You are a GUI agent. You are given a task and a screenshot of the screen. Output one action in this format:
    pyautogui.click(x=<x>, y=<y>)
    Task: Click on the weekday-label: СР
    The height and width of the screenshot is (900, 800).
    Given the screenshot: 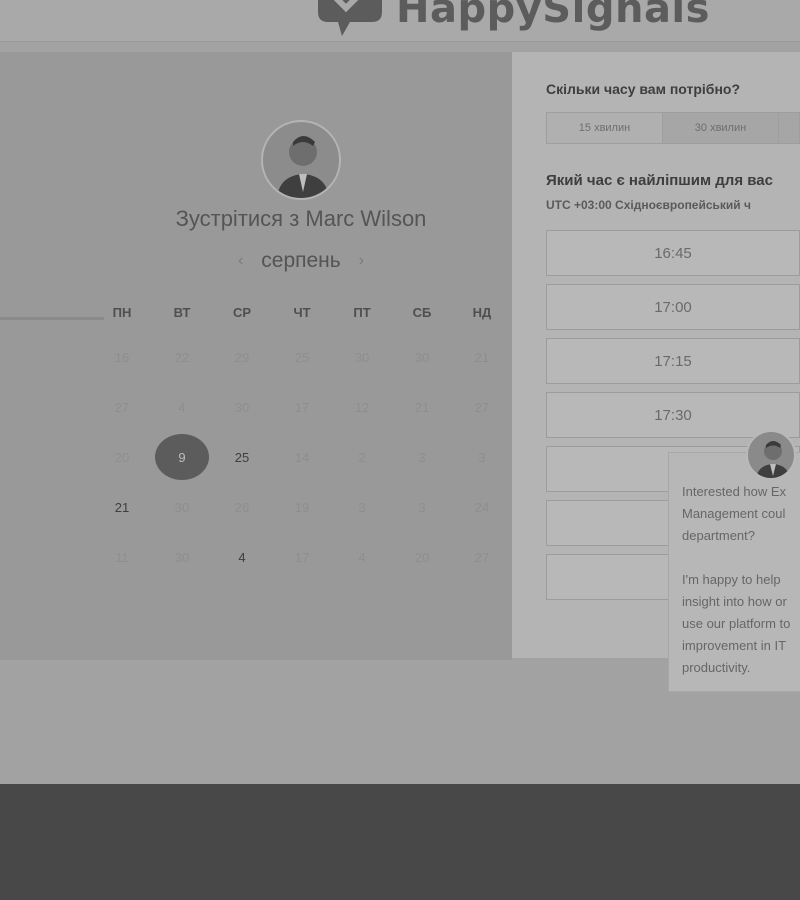 What is the action you would take?
    pyautogui.click(x=242, y=312)
    